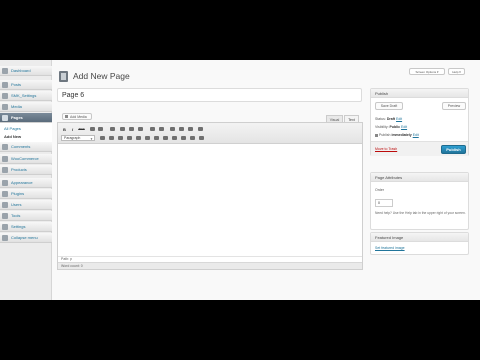 The height and width of the screenshot is (360, 480). What do you see at coordinates (427, 71) in the screenshot?
I see `screen-options-button: Screen Options ▾` at bounding box center [427, 71].